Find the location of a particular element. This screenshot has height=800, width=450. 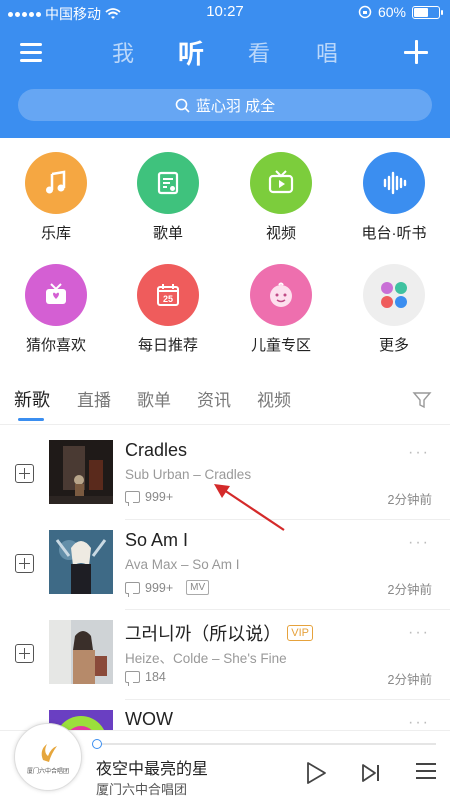

comment-count: 184 is located at coordinates (155, 677).